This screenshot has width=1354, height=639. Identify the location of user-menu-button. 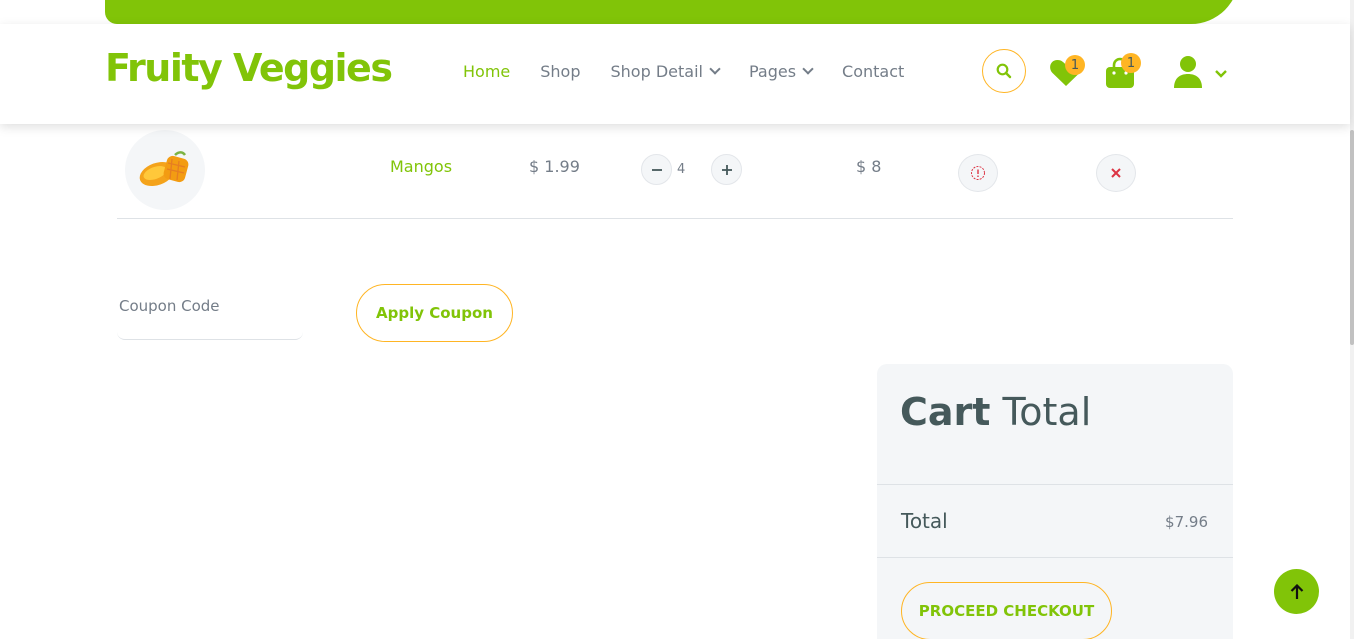
(1200, 74).